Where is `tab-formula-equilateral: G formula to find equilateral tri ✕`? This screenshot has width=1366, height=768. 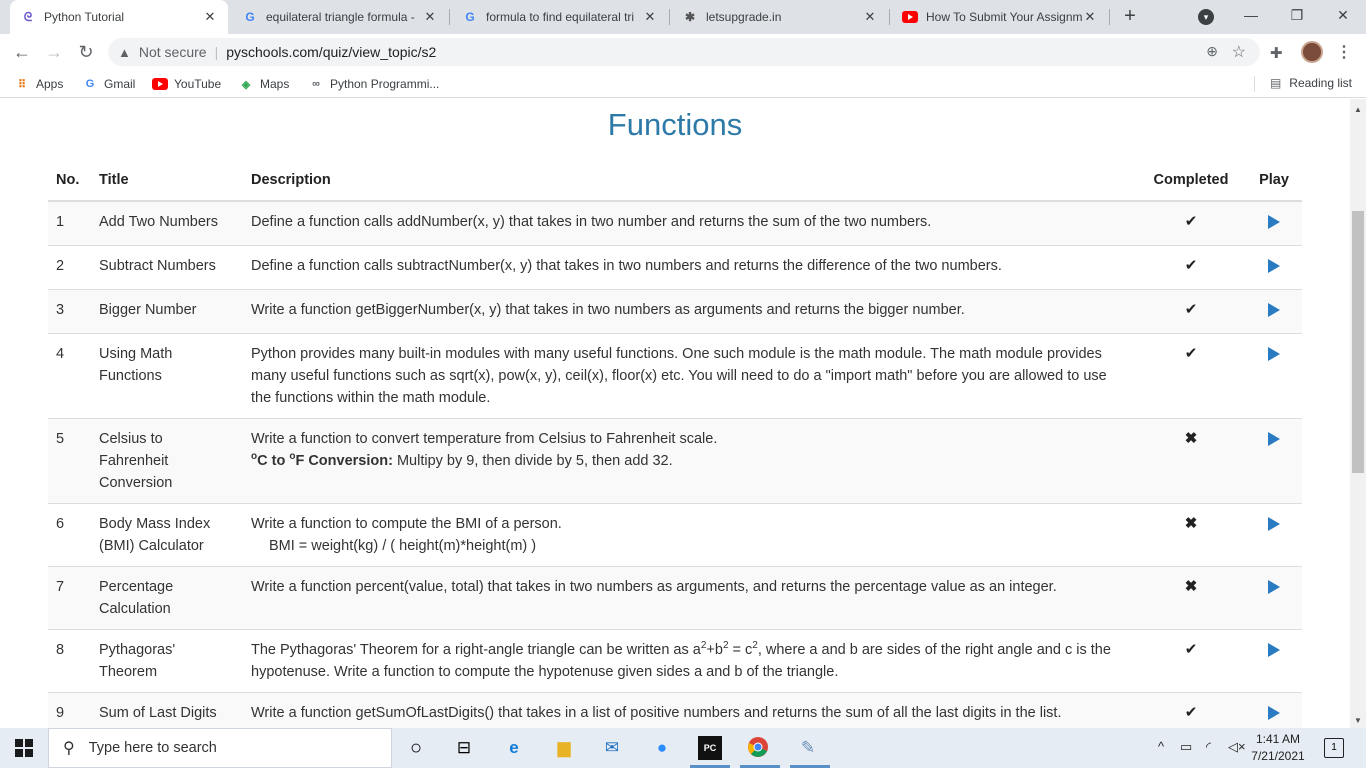 tab-formula-equilateral: G formula to find equilateral tri ✕ is located at coordinates (560, 17).